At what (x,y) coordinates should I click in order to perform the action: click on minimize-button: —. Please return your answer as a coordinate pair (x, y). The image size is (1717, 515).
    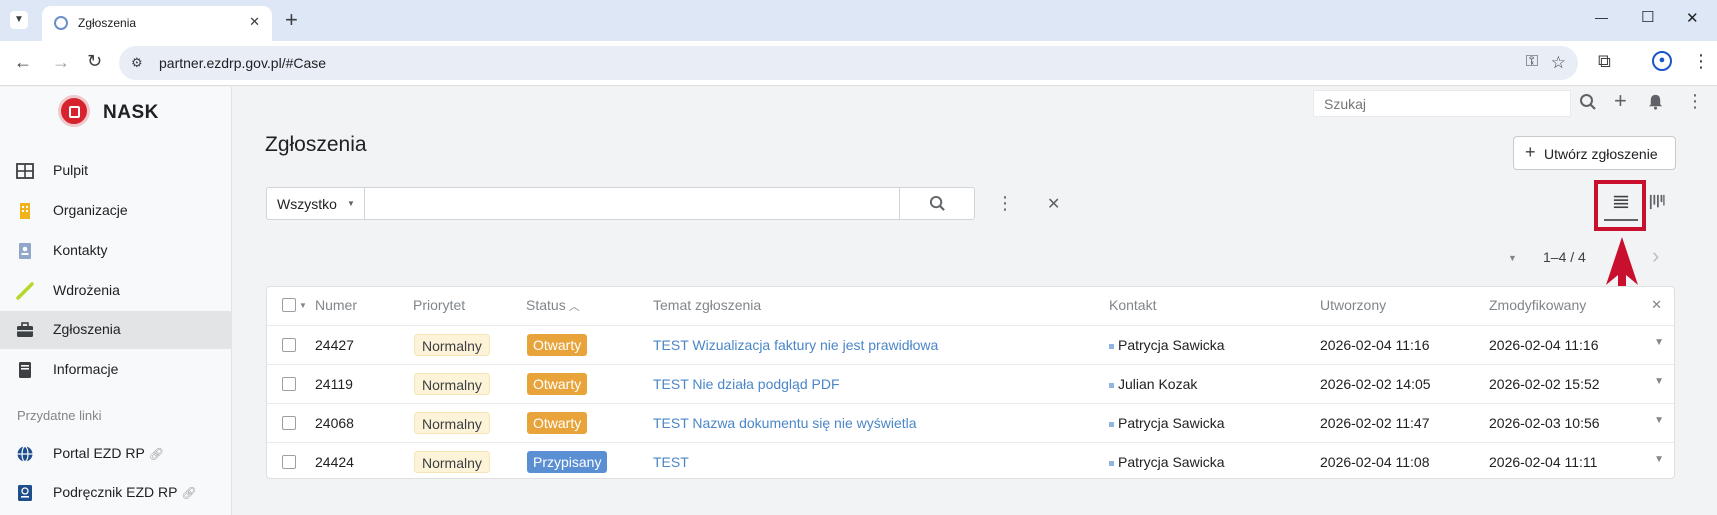
    Looking at the image, I should click on (1601, 17).